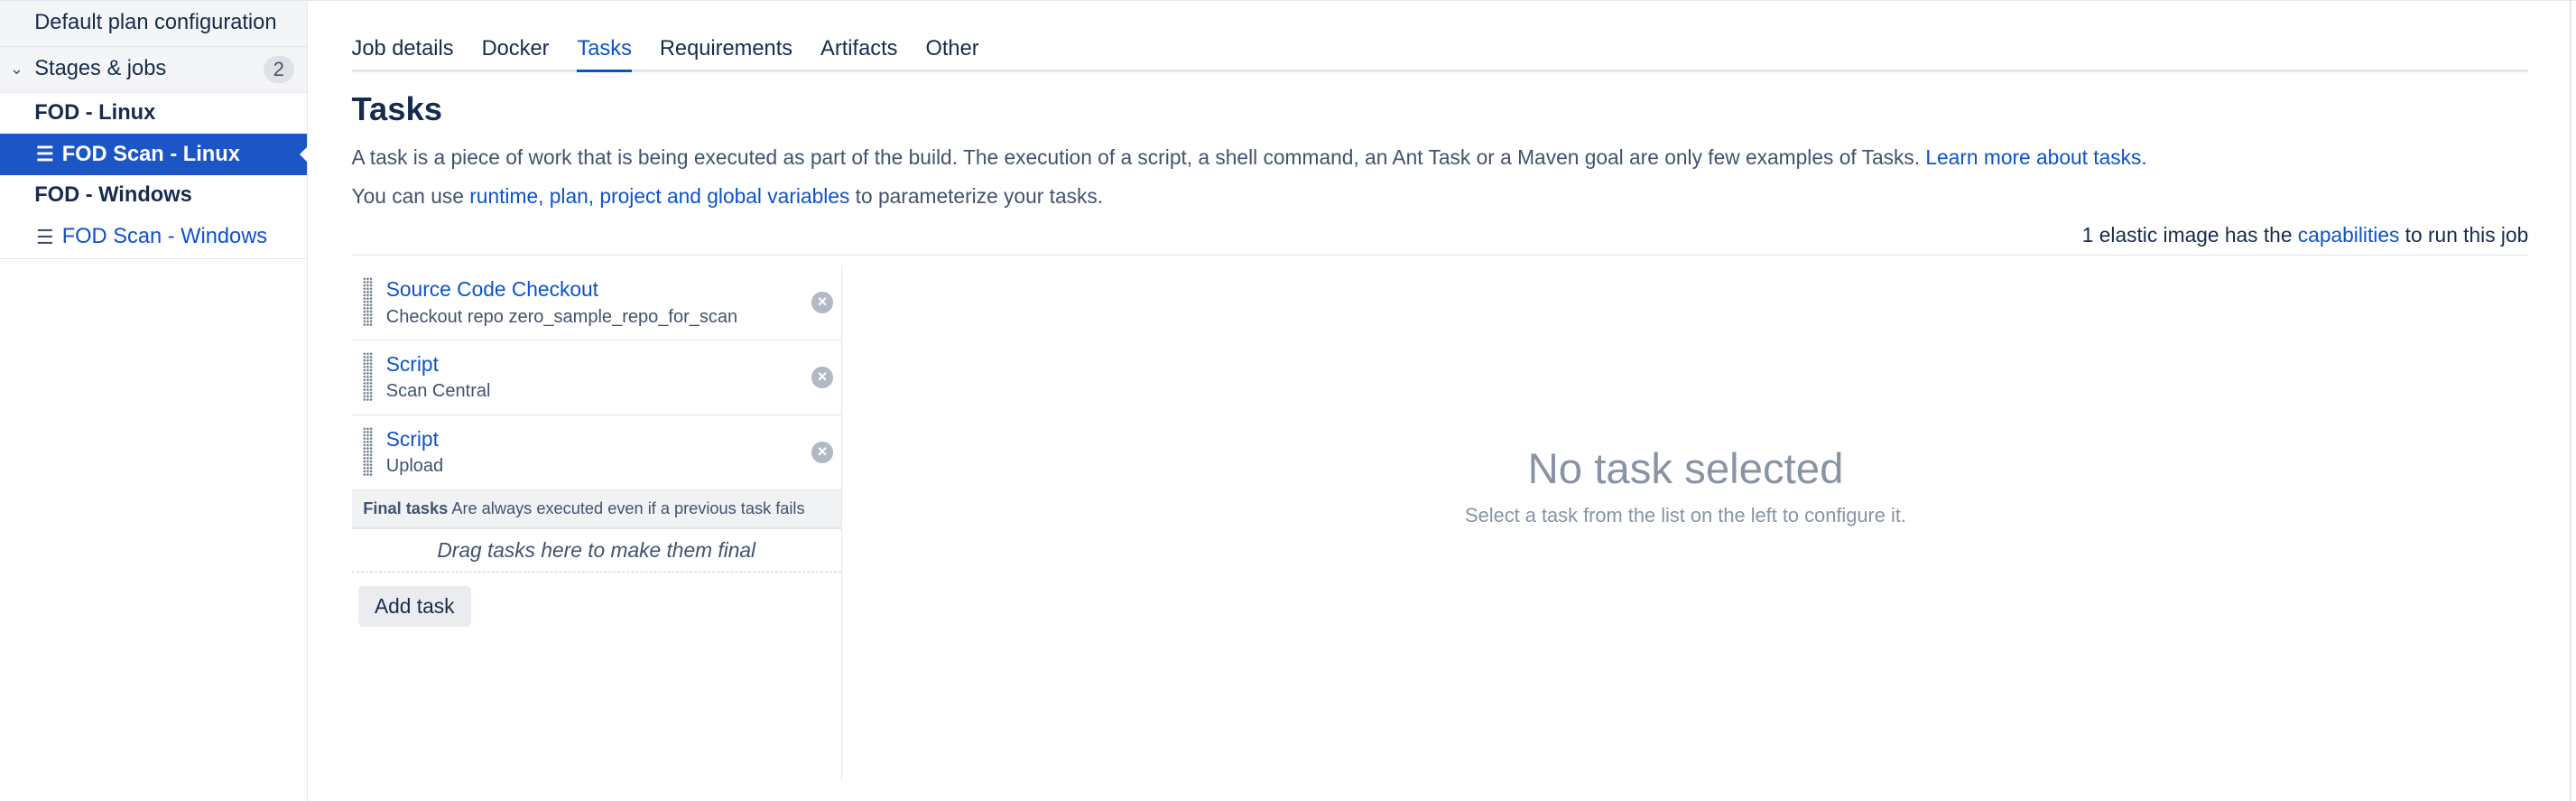 This screenshot has height=801, width=2576. Describe the element at coordinates (396, 109) in the screenshot. I see `page-title: Tasks` at that location.